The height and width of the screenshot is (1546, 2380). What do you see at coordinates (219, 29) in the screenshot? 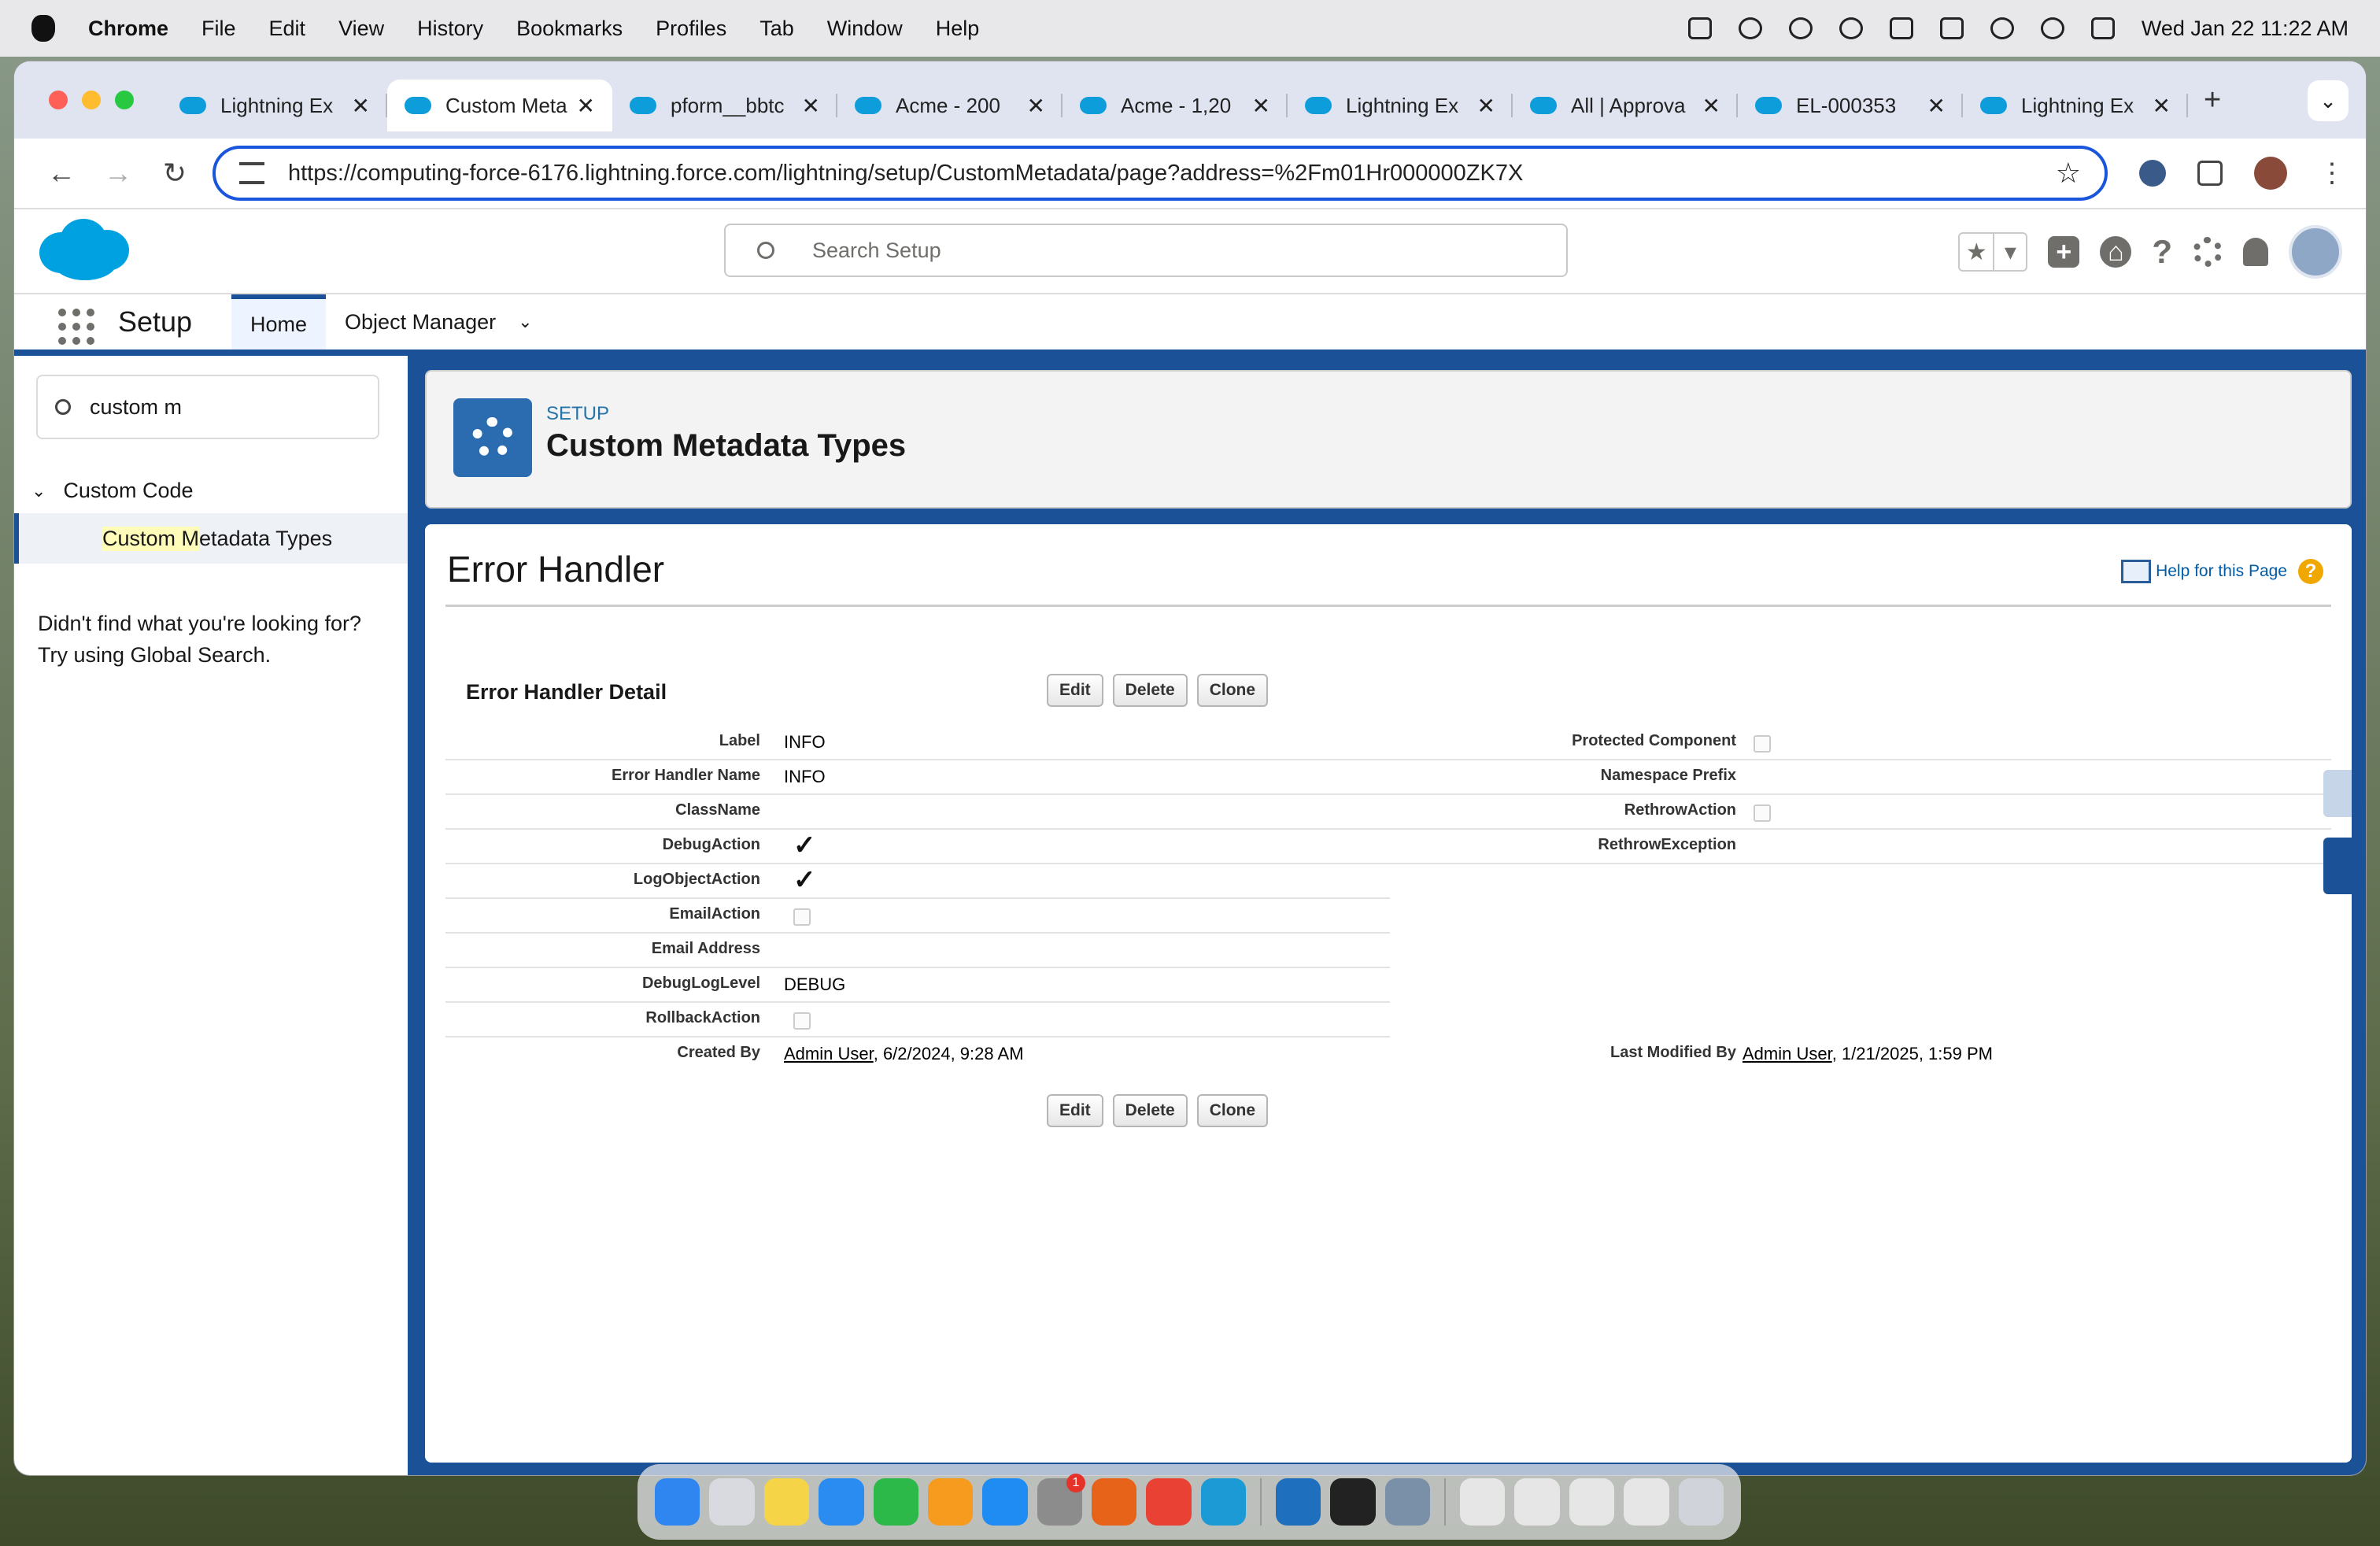
I see `menu-file: File` at bounding box center [219, 29].